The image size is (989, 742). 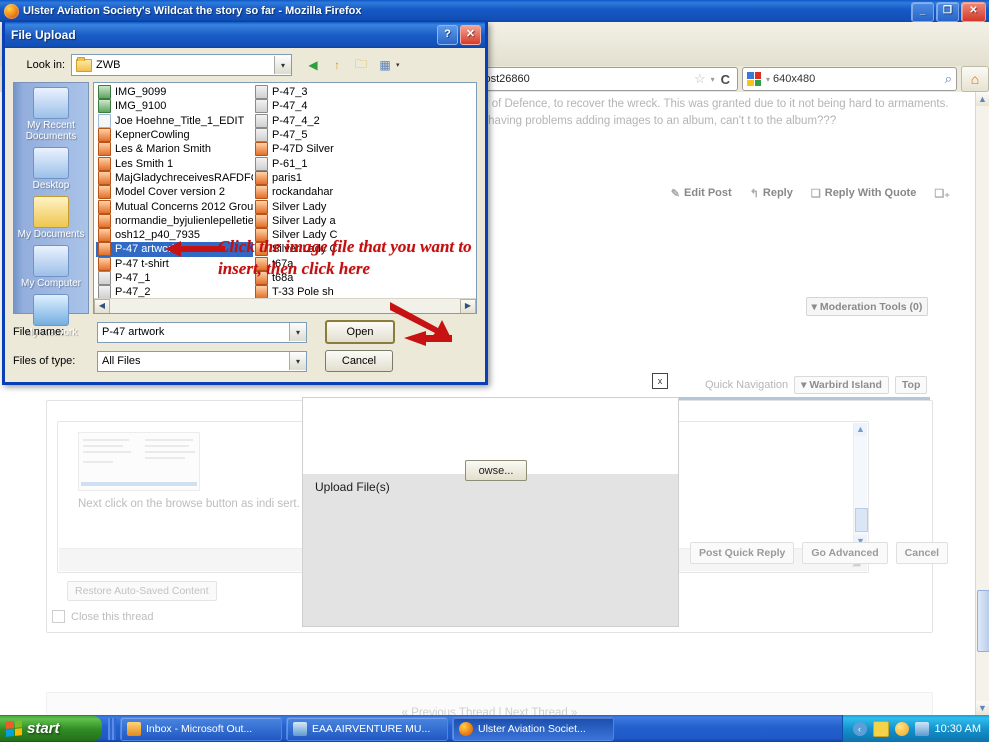 What do you see at coordinates (174, 92) in the screenshot?
I see `file-list-item: IMG_9099` at bounding box center [174, 92].